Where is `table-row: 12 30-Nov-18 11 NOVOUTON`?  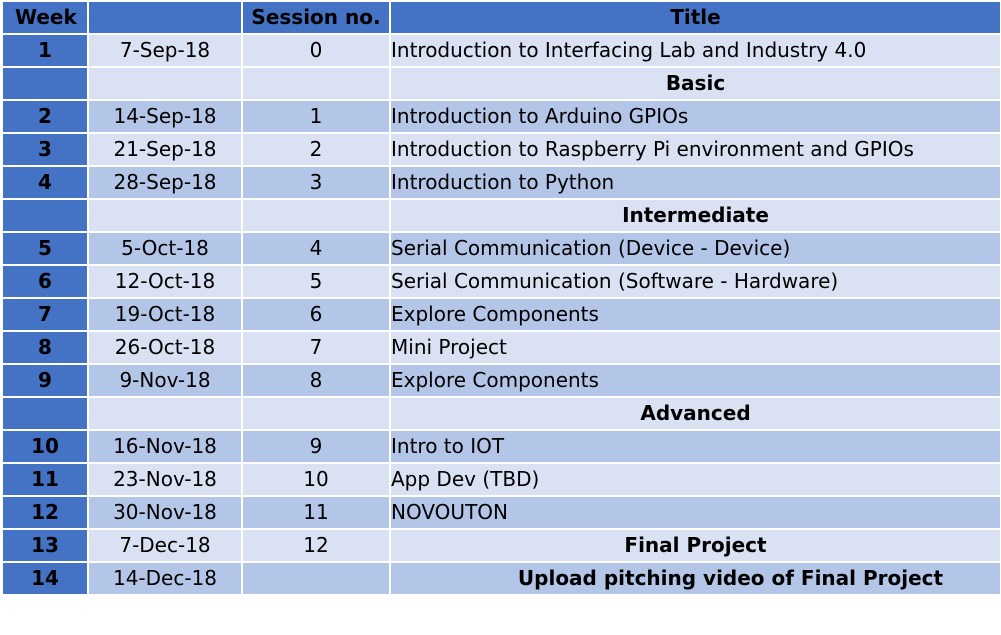 table-row: 12 30-Nov-18 11 NOVOUTON is located at coordinates (501, 512).